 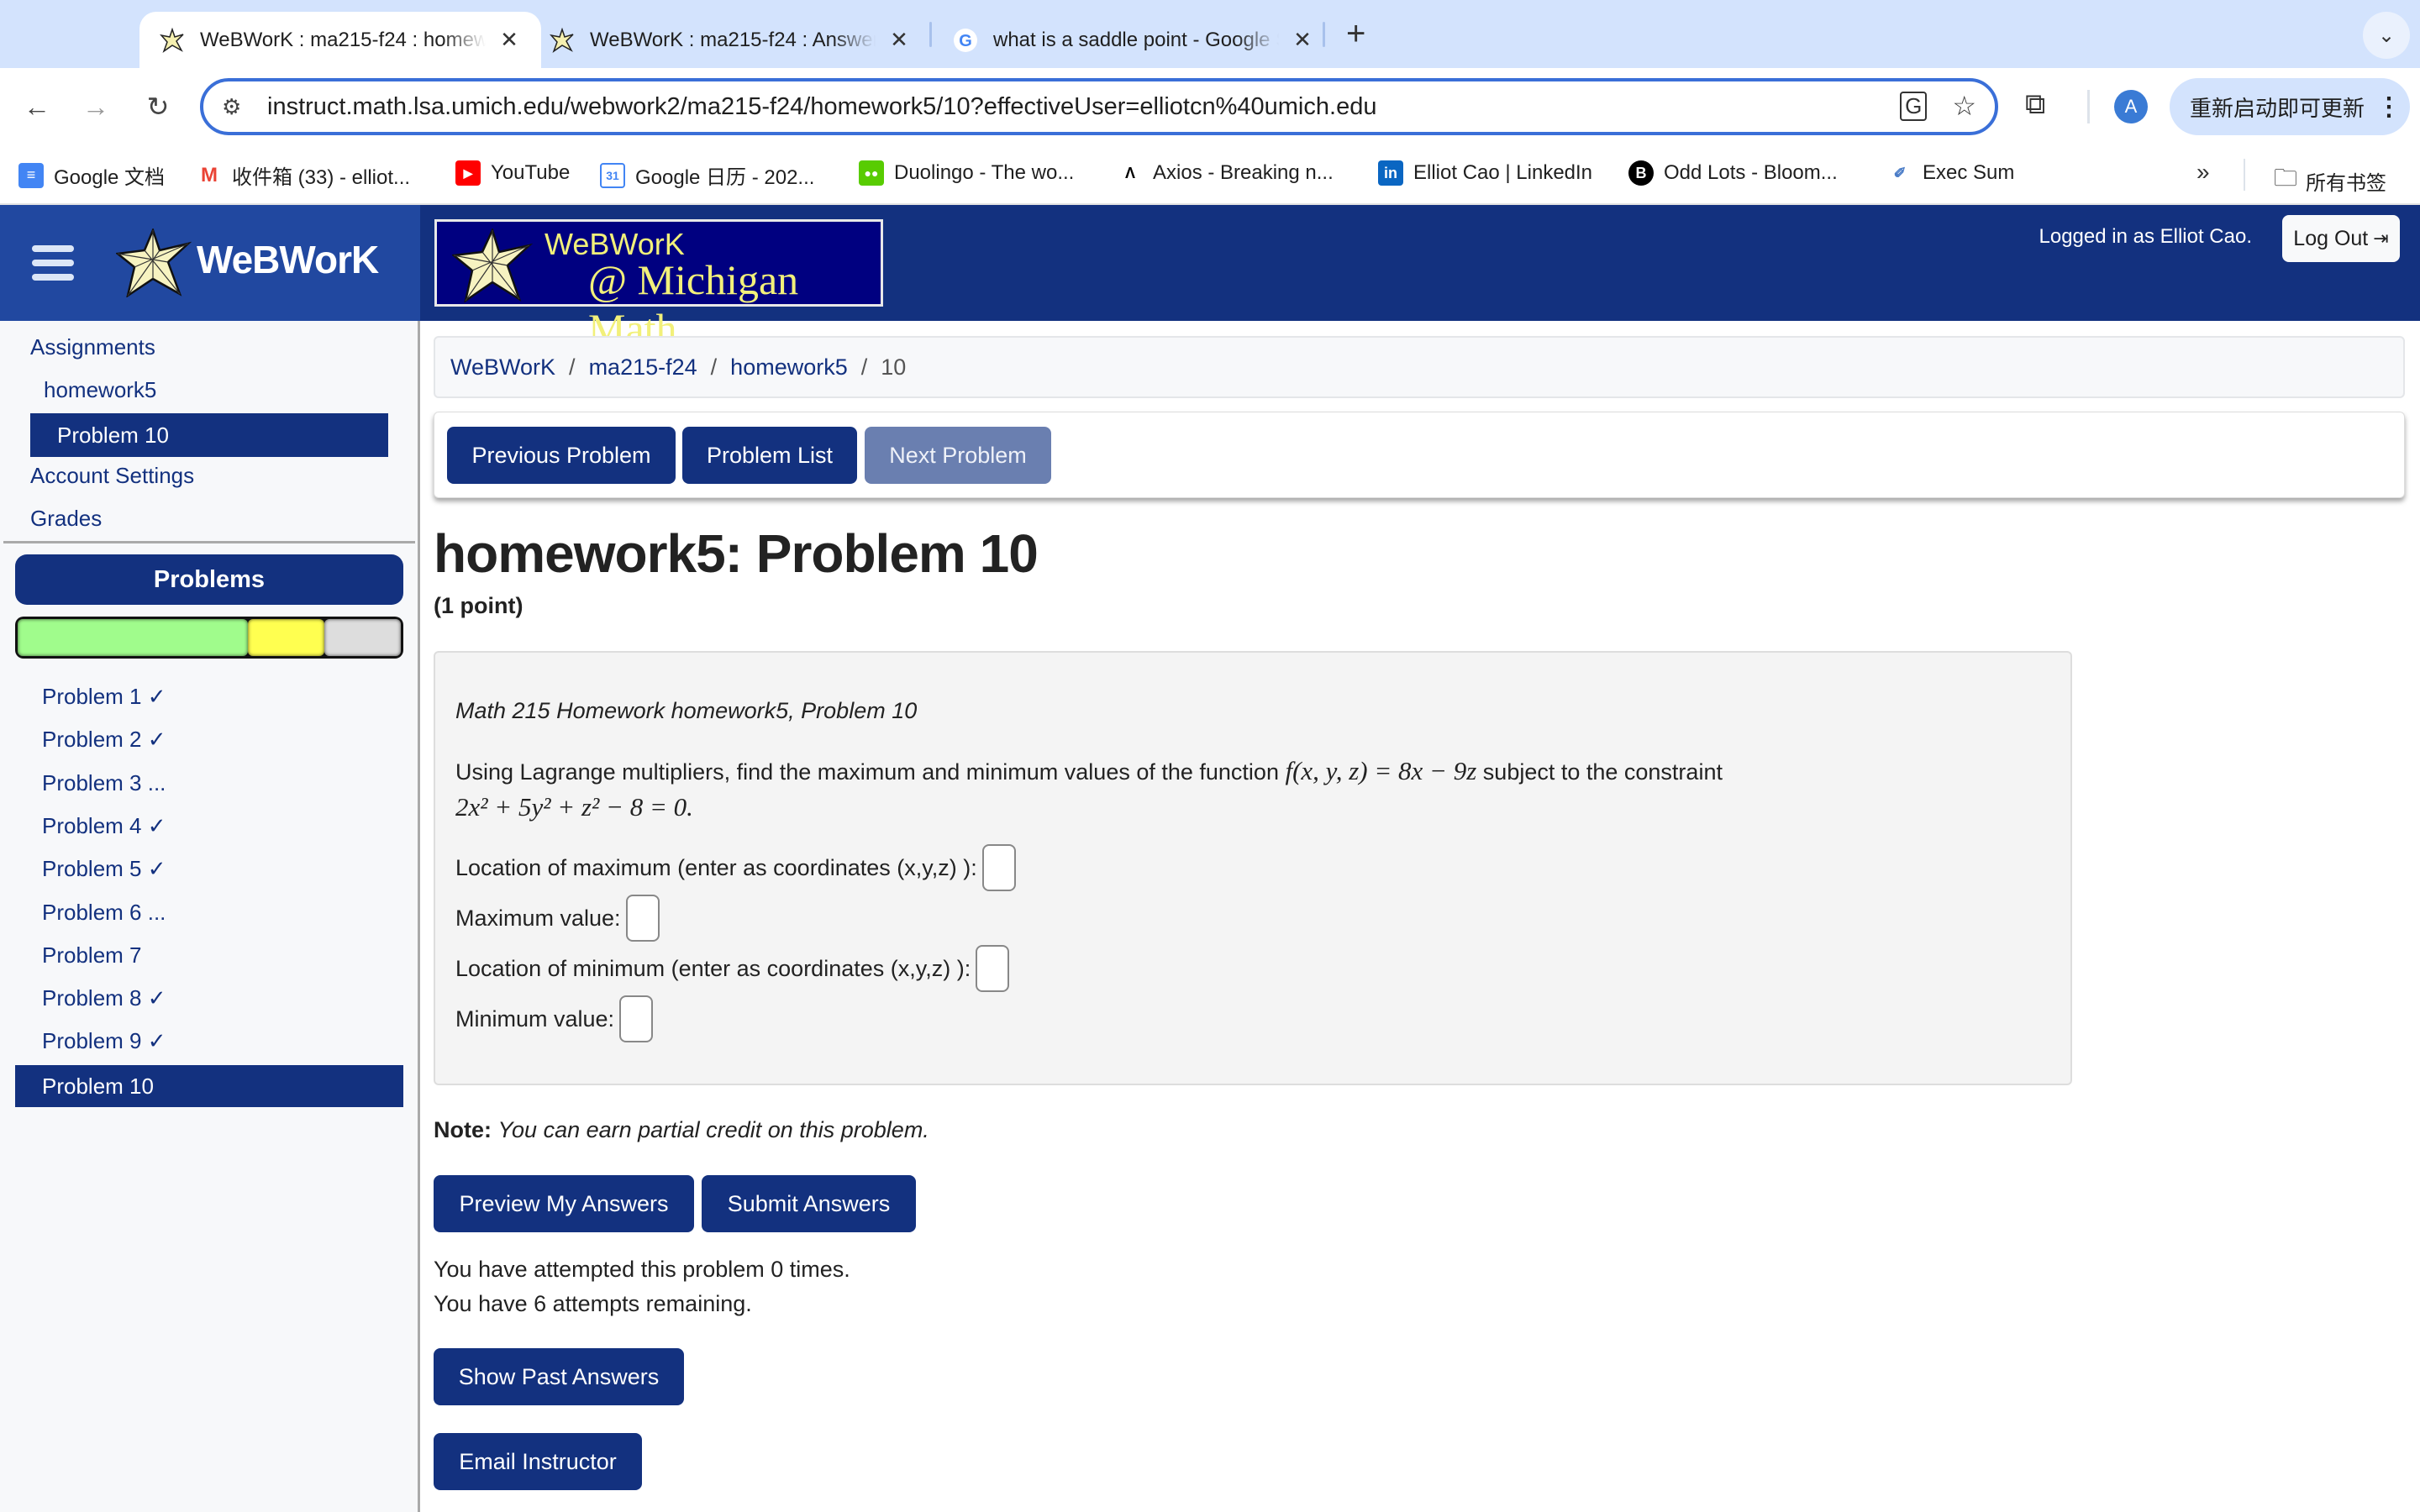 What do you see at coordinates (104, 998) in the screenshot?
I see `sidebar-problem-item: Problem 8 ✓` at bounding box center [104, 998].